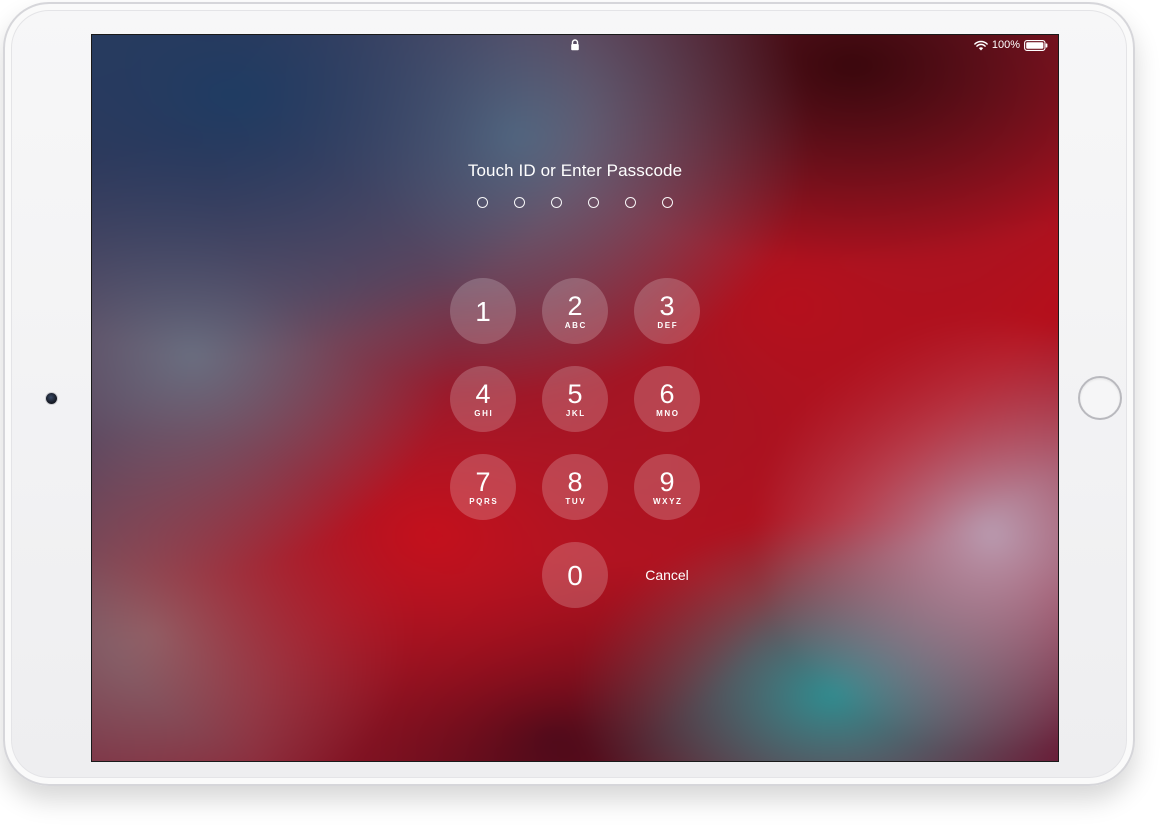 This screenshot has height=826, width=1176. Describe the element at coordinates (667, 481) in the screenshot. I see `key-digit: 9` at that location.